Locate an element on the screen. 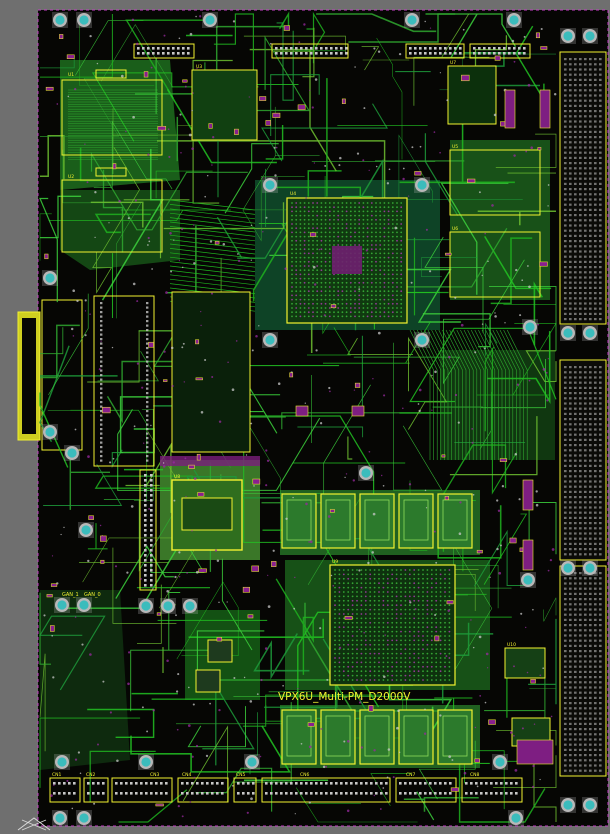 The width and height of the screenshot is (610, 834). ic-sata-controller is located at coordinates (207, 515).